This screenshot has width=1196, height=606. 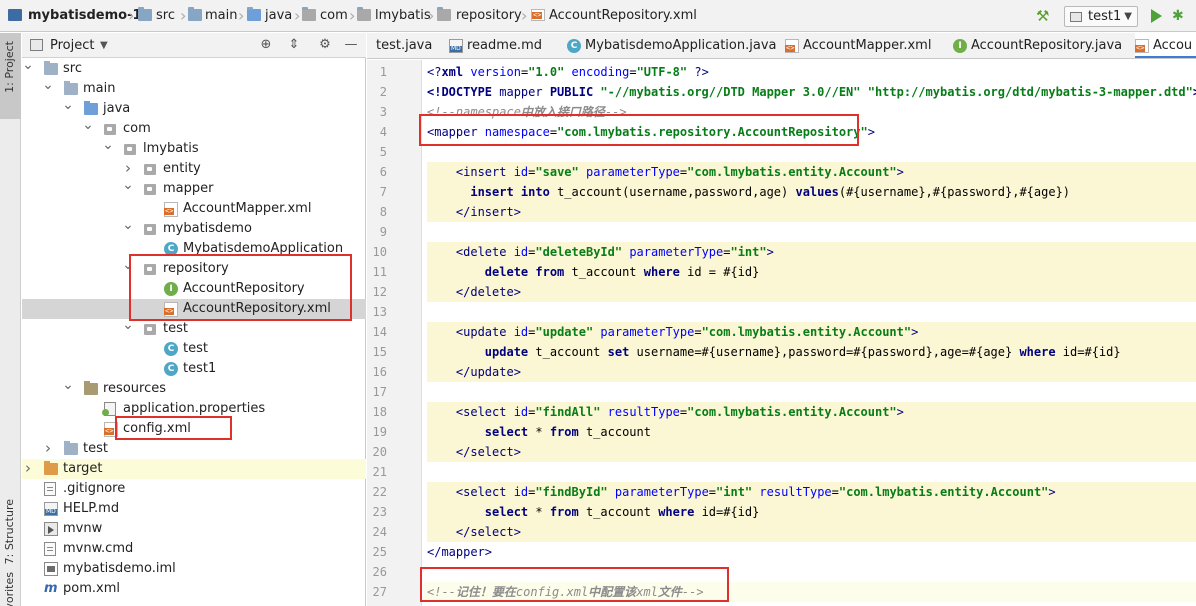 What do you see at coordinates (194, 429) in the screenshot?
I see `tree-row: config.xml` at bounding box center [194, 429].